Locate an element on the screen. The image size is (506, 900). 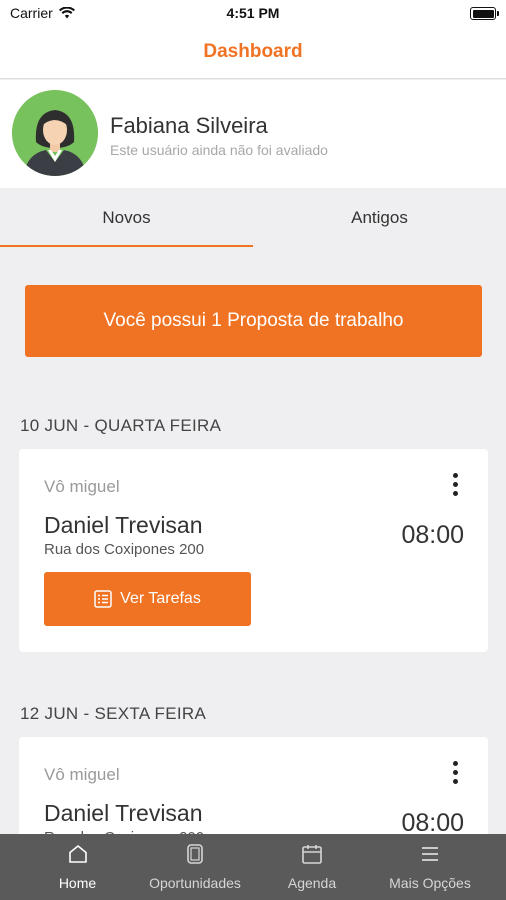
battery-icon is located at coordinates (484, 13).